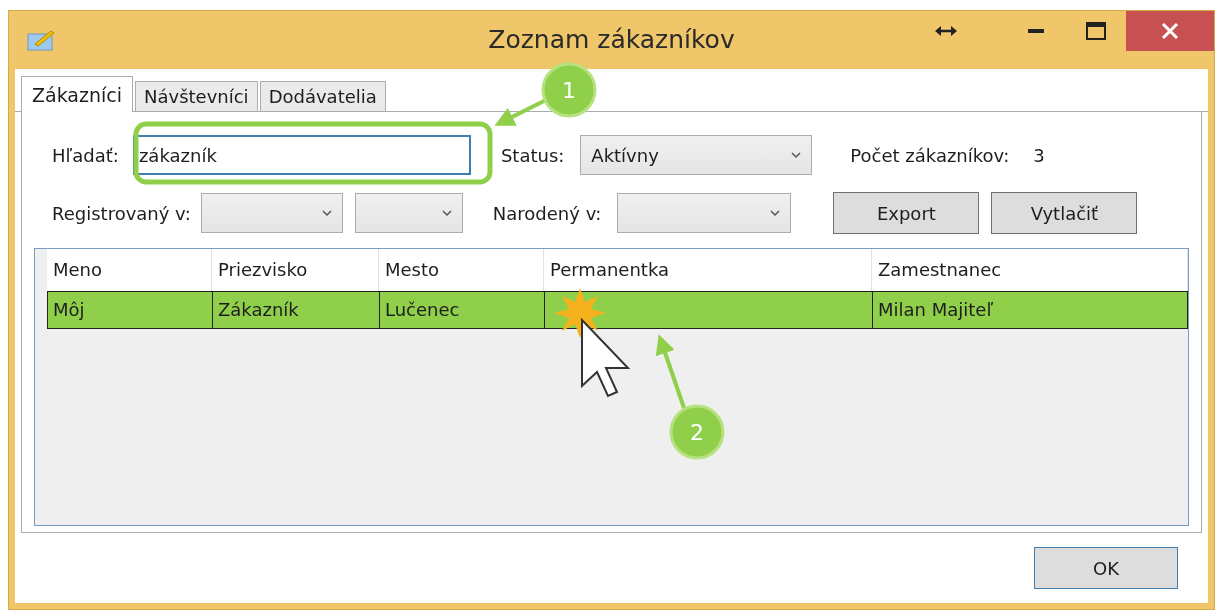 The height and width of the screenshot is (616, 1222). Describe the element at coordinates (1096, 31) in the screenshot. I see `maximize-icon` at that location.